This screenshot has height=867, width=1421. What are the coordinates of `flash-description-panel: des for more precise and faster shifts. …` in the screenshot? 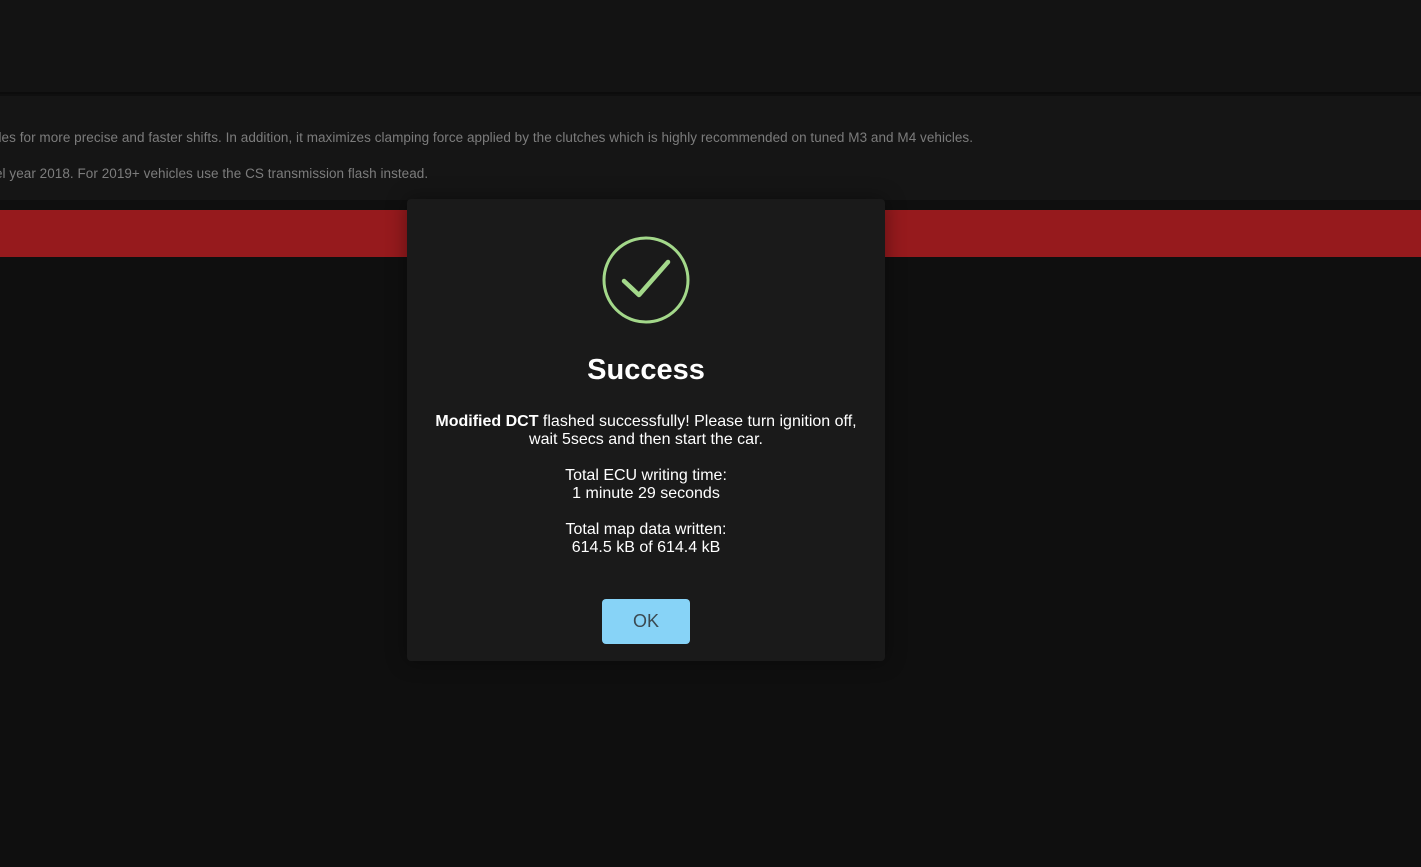 It's located at (710, 148).